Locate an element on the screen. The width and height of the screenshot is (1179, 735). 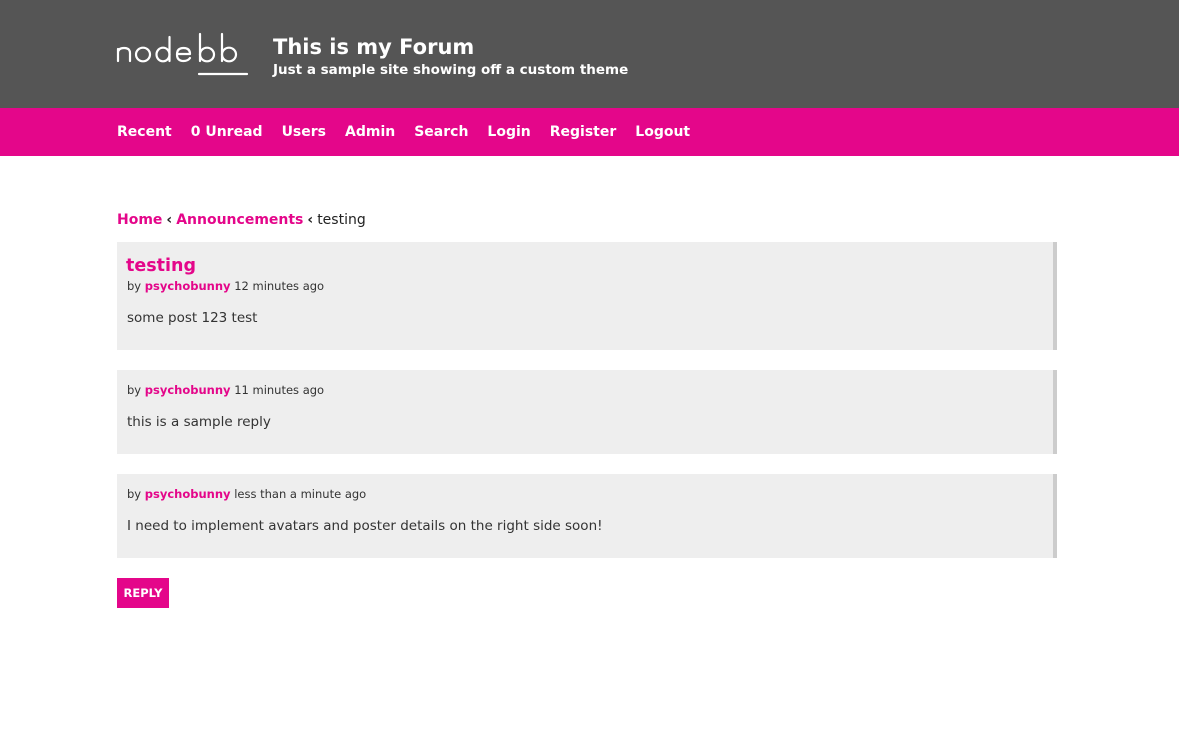
post-body: some post 123 test is located at coordinates (192, 318).